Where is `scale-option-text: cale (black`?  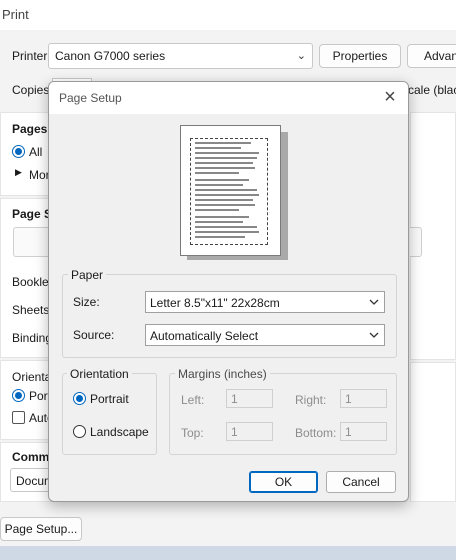 scale-option-text: cale (black is located at coordinates (432, 90).